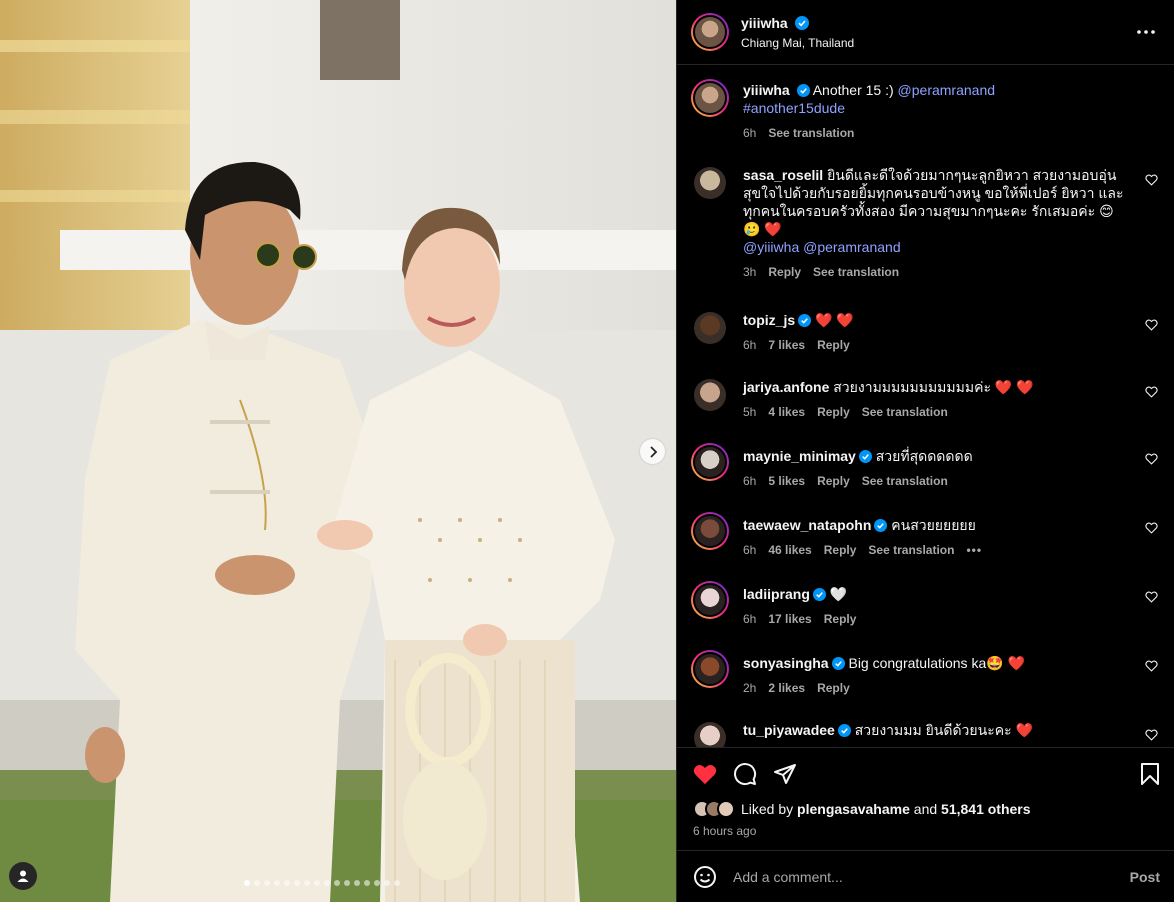 The image size is (1174, 902). Describe the element at coordinates (714, 809) in the screenshot. I see `likers-avatars` at that location.